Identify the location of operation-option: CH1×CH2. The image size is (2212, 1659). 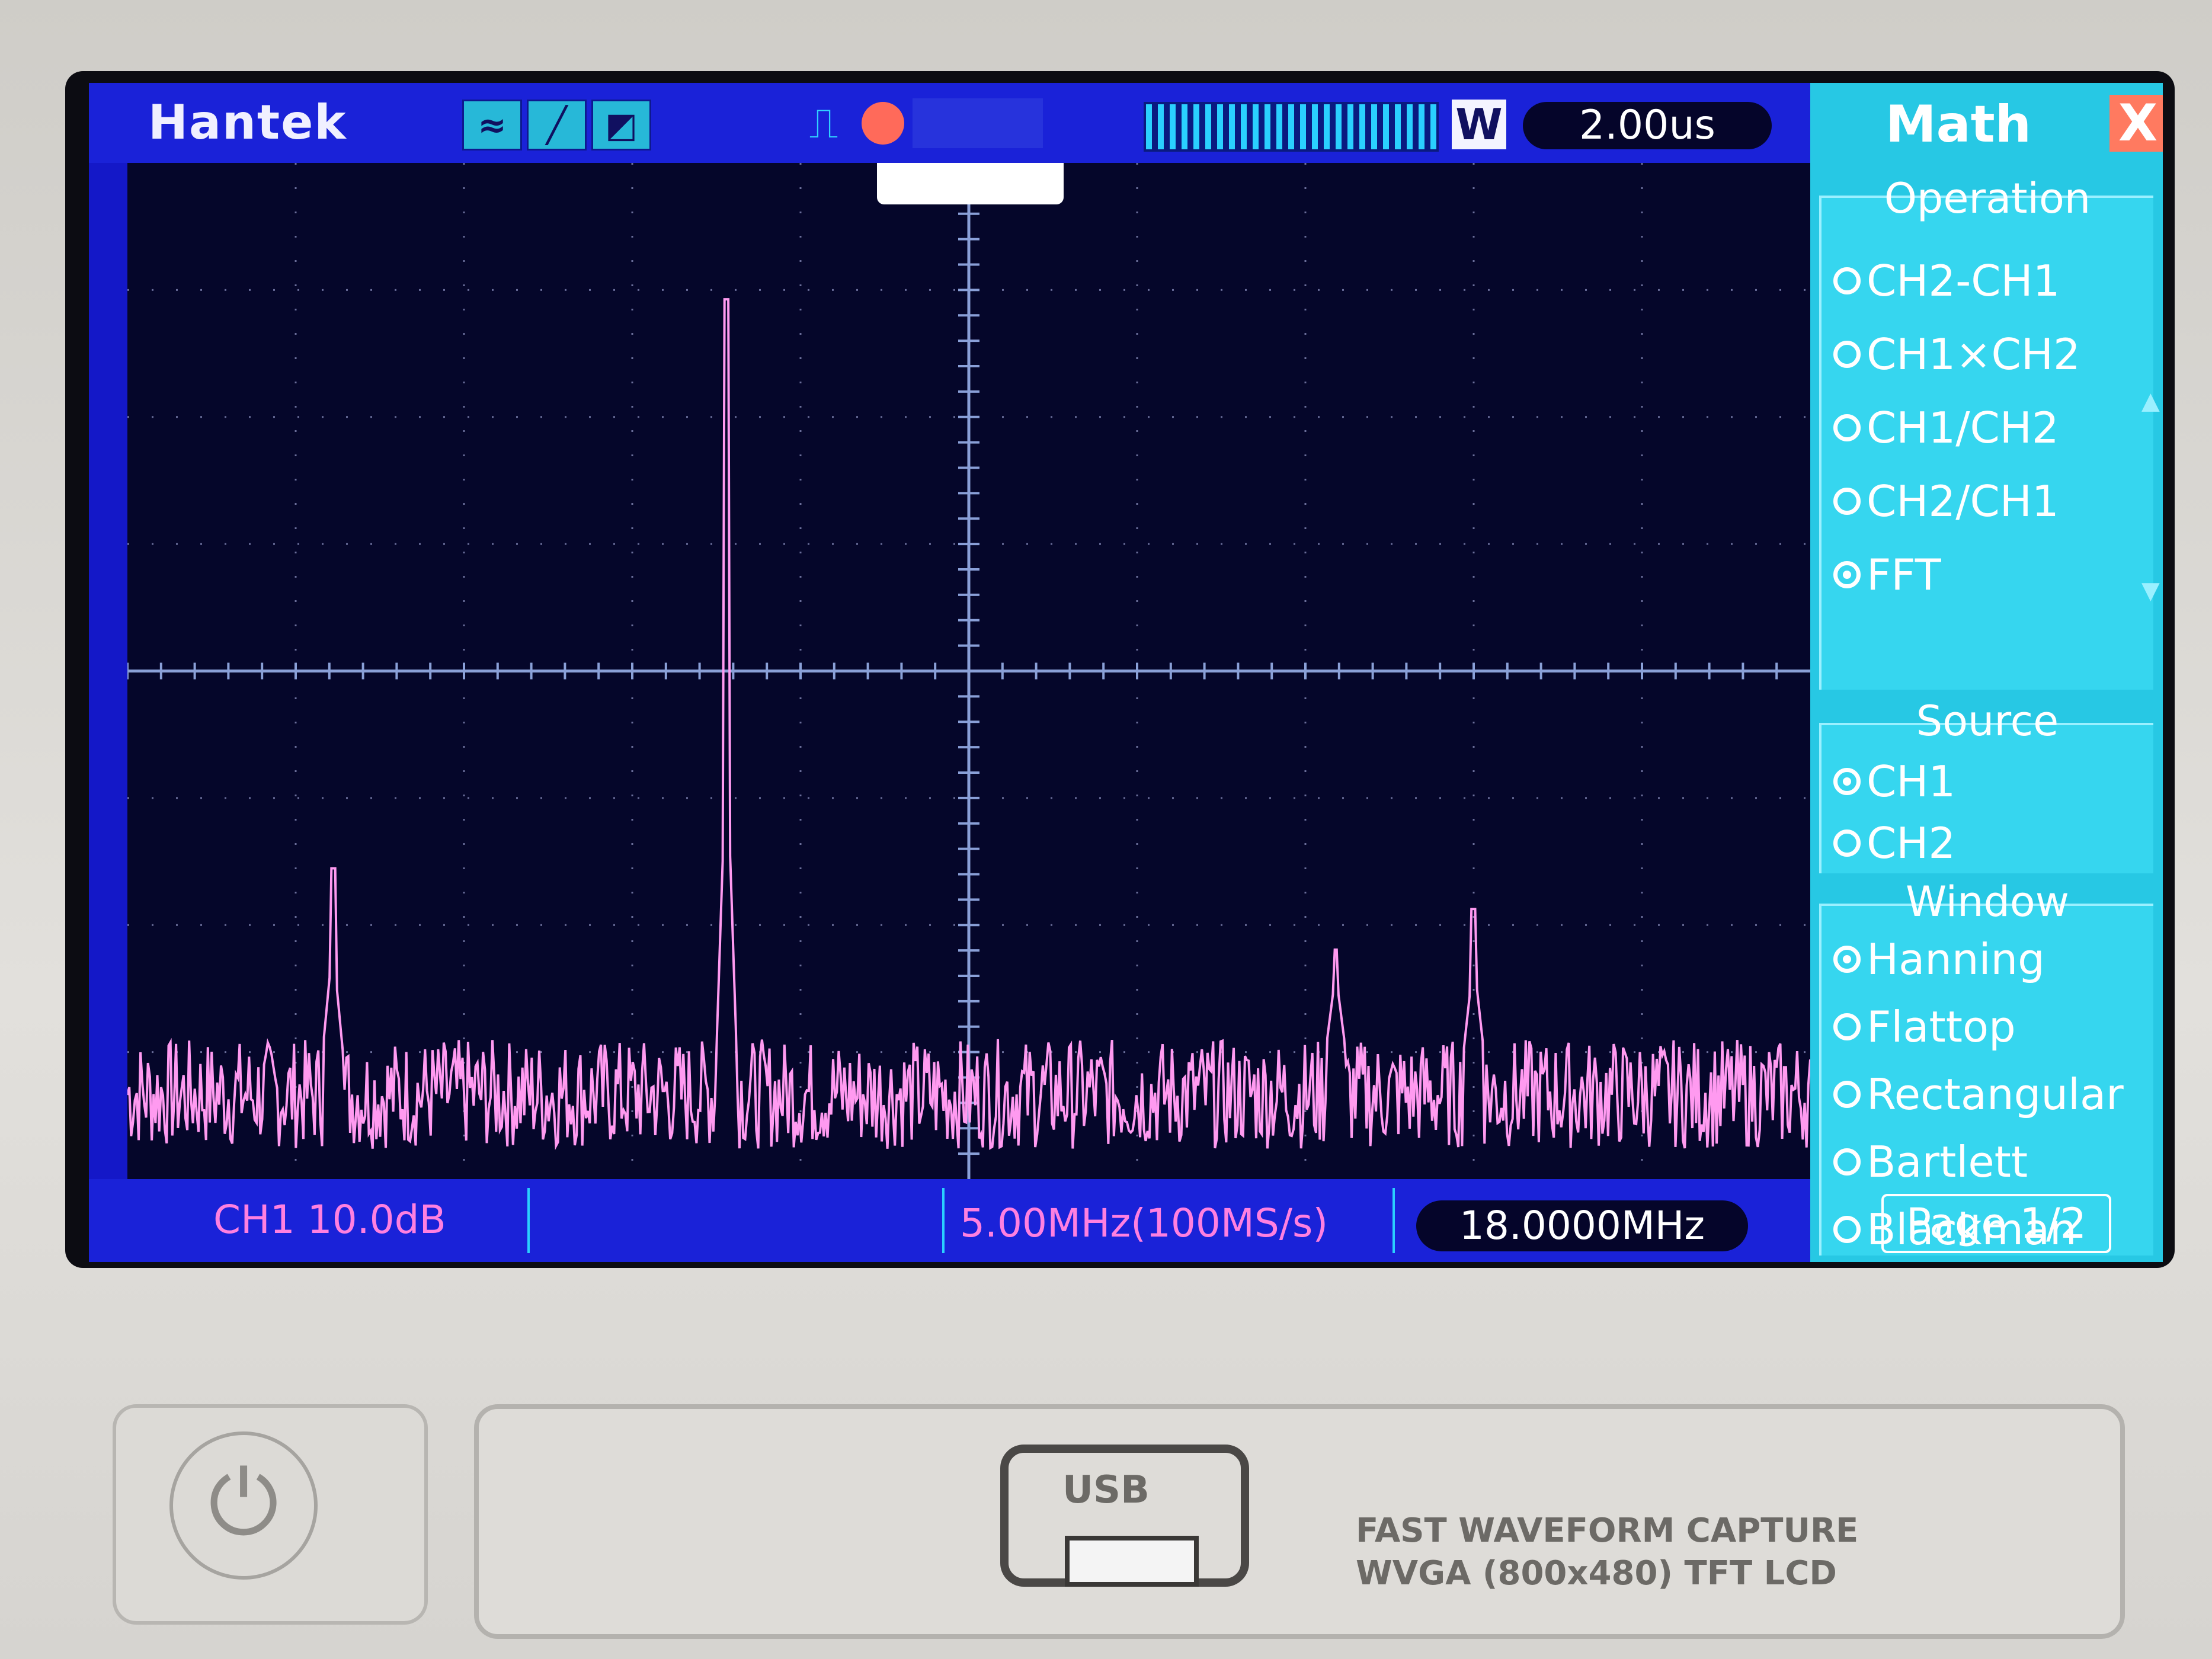
(1956, 355).